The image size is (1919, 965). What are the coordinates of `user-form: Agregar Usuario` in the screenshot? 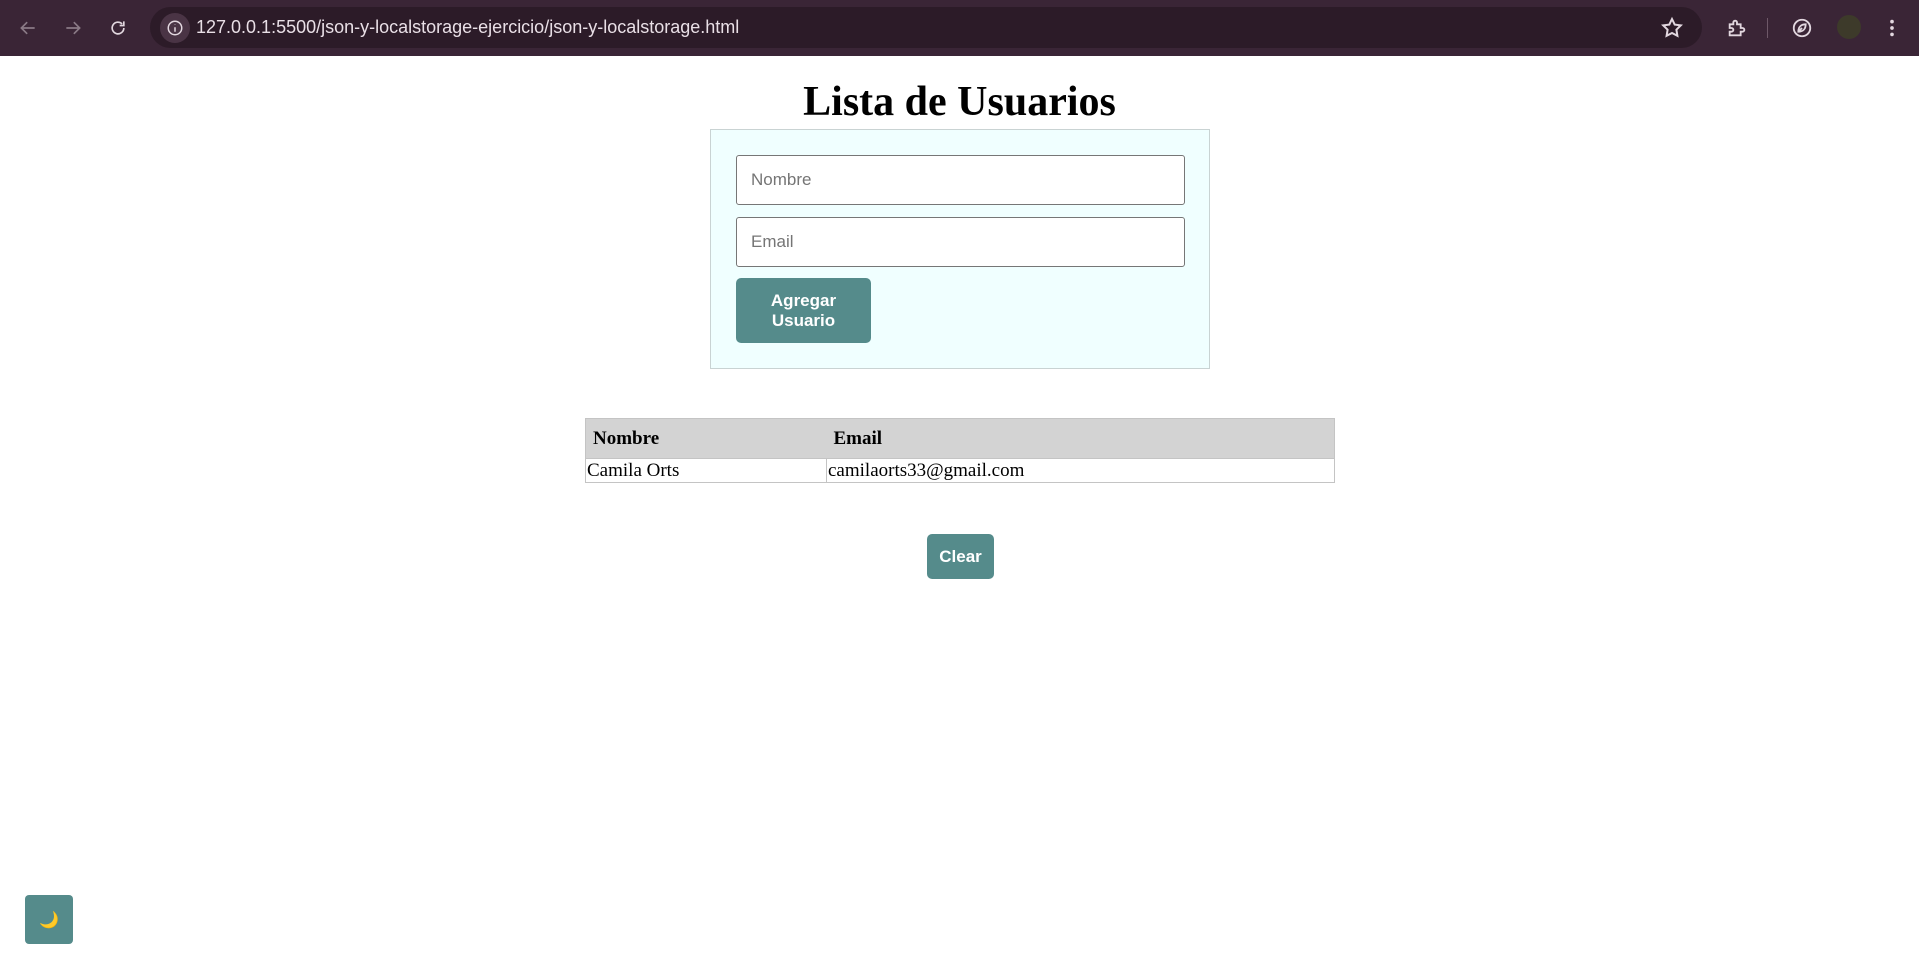 It's located at (960, 249).